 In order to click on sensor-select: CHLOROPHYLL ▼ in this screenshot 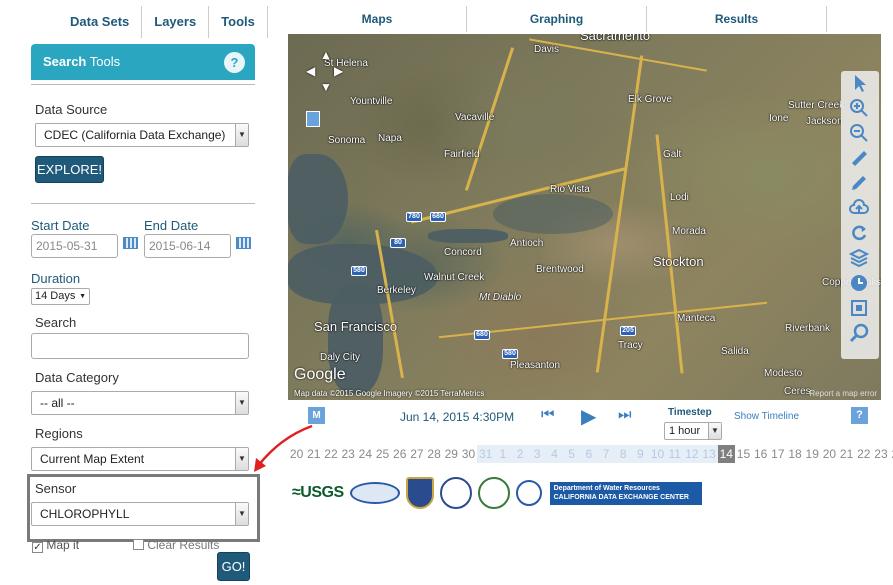, I will do `click(140, 514)`.